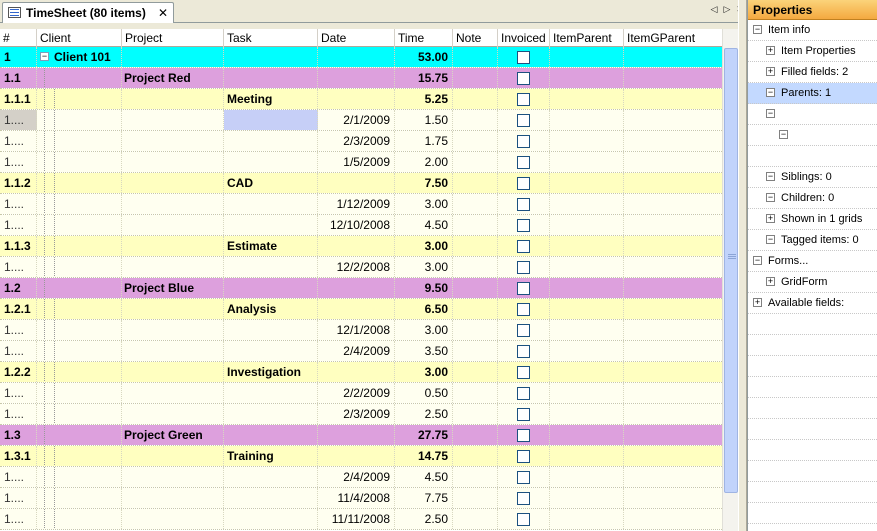  I want to click on table-row: 1.... 2/3/2009 2.50, so click(369, 414).